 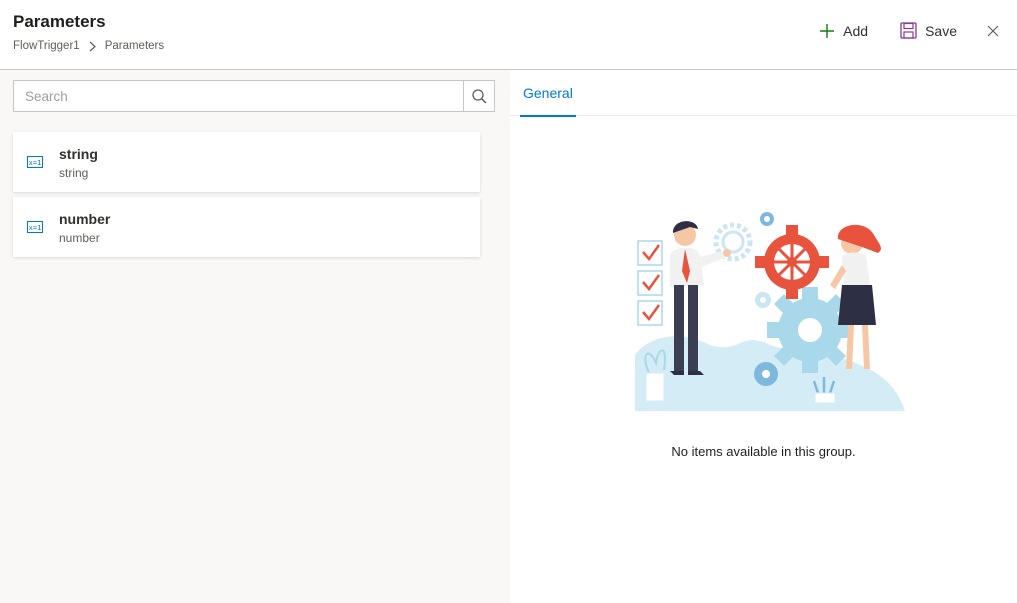 What do you see at coordinates (908, 30) in the screenshot?
I see `save-icon` at bounding box center [908, 30].